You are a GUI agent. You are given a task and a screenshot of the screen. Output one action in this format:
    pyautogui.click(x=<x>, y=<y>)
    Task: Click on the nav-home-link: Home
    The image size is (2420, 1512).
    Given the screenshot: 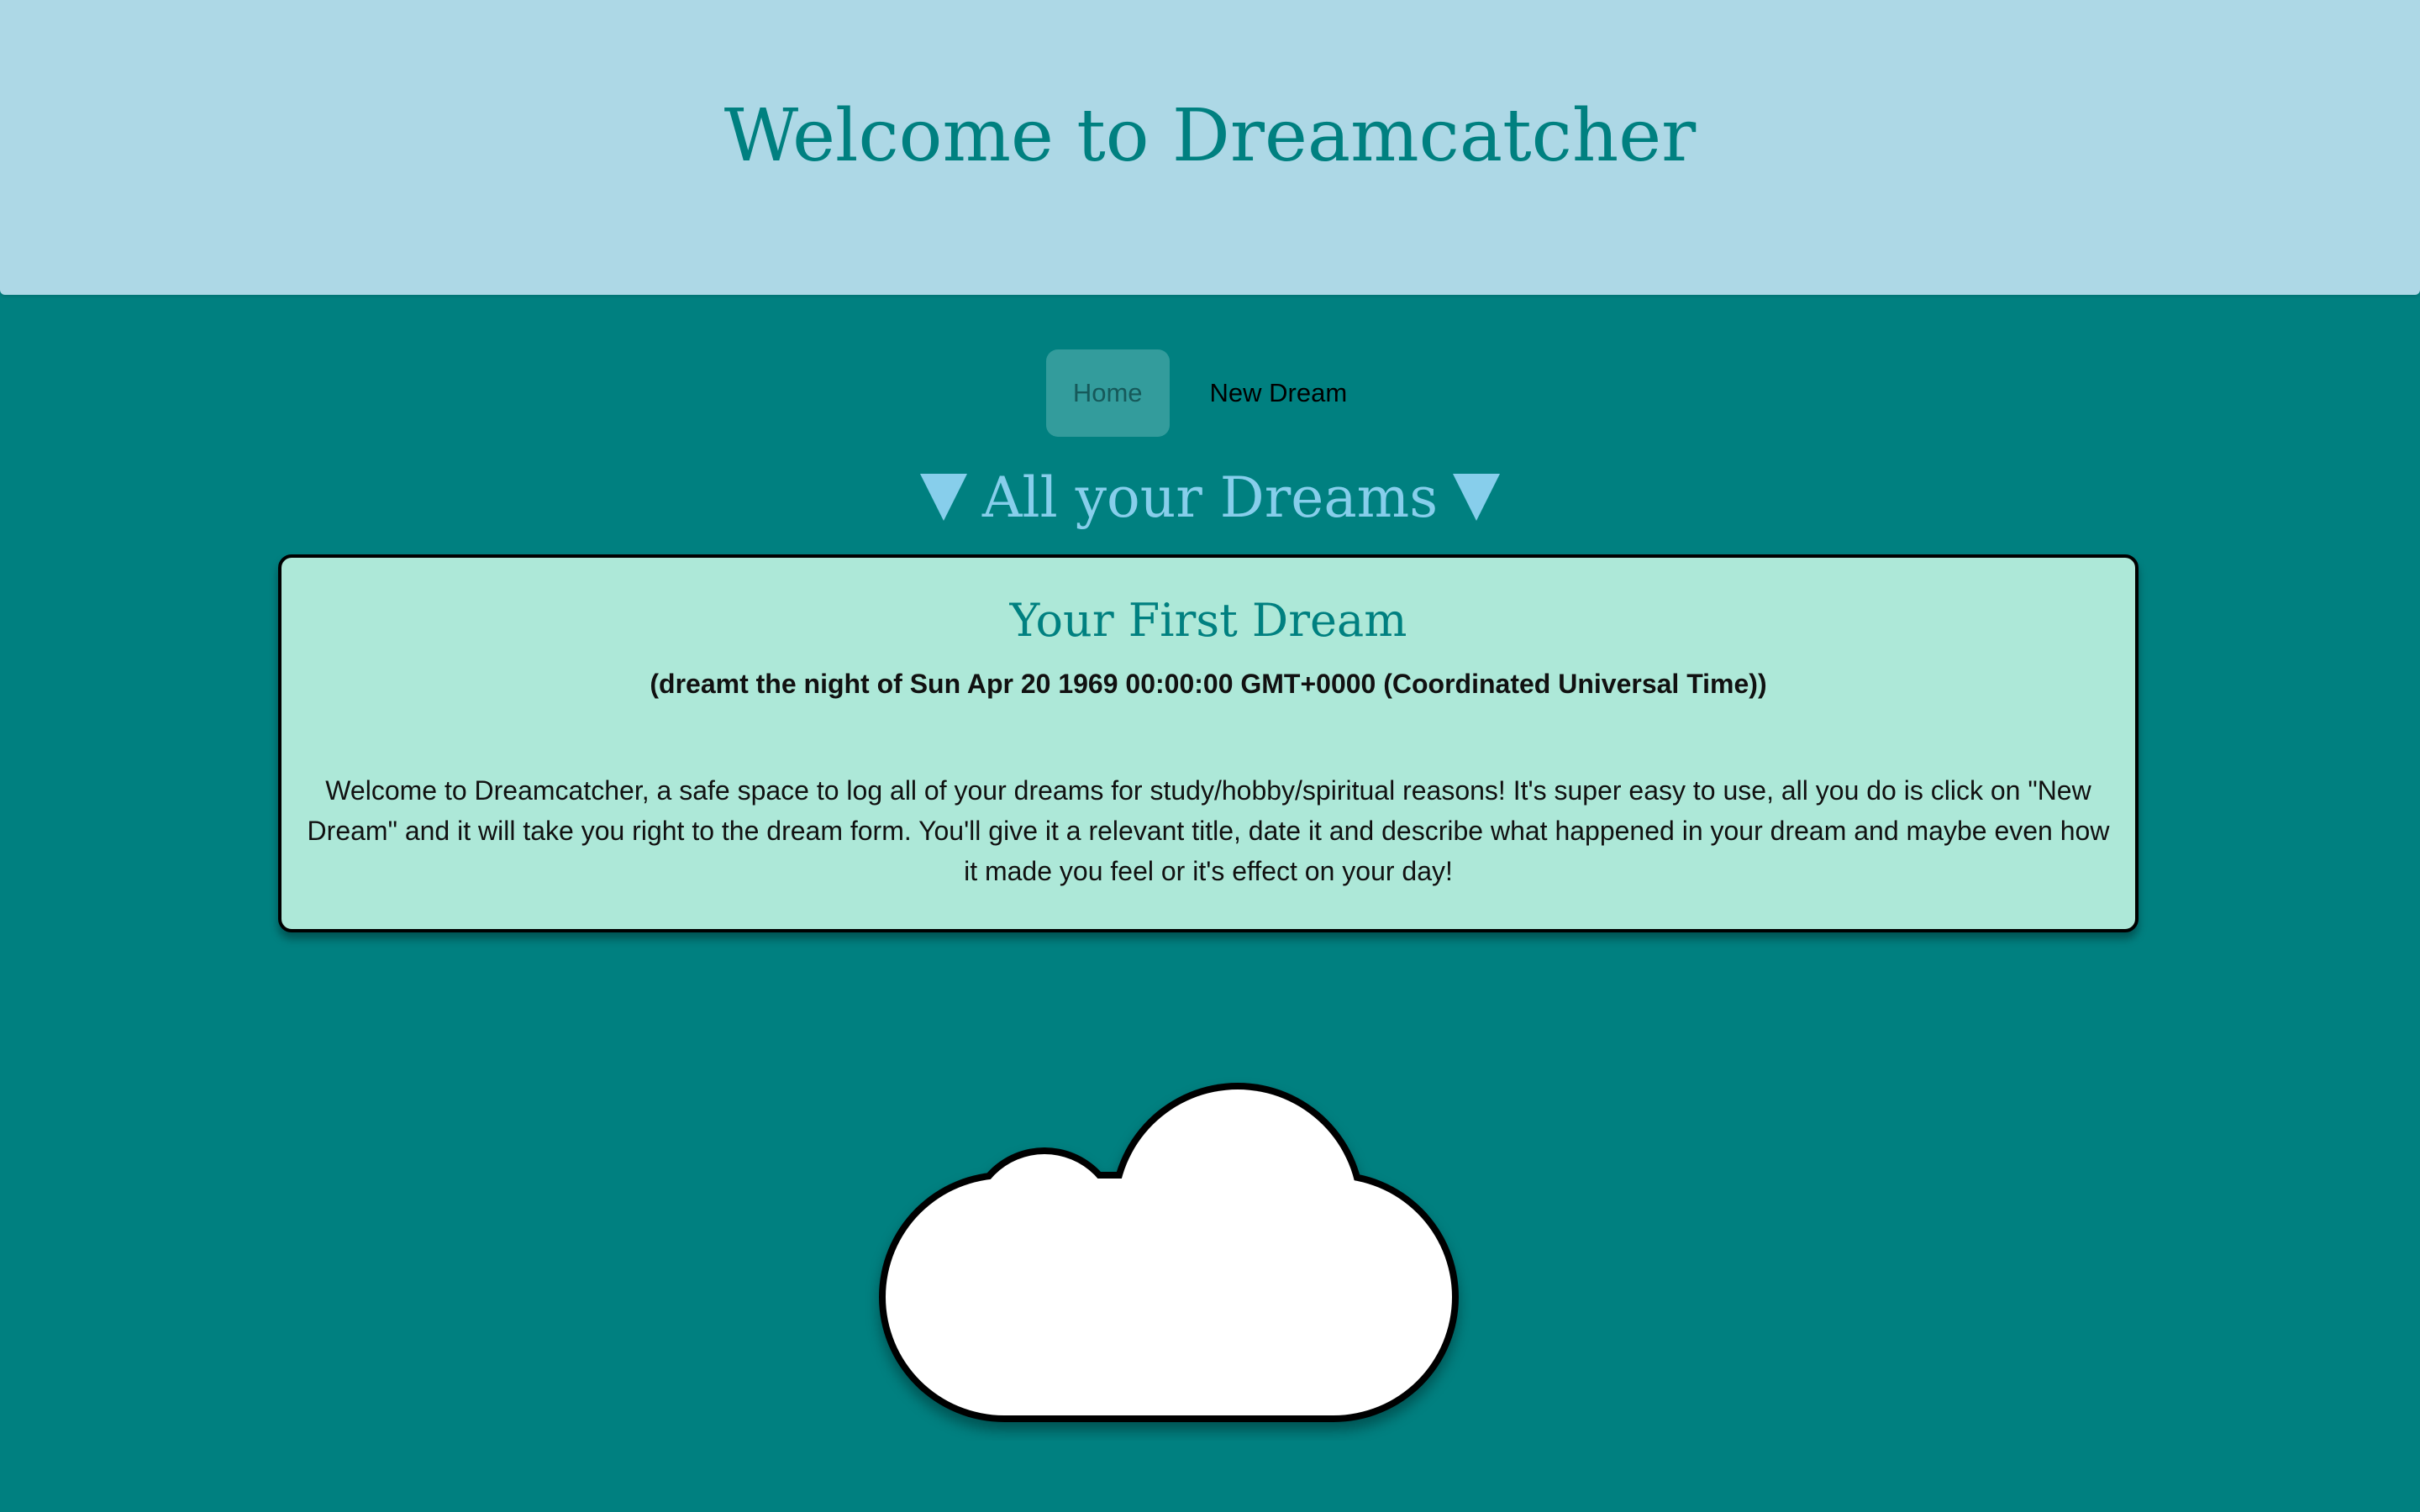 What is the action you would take?
    pyautogui.click(x=1107, y=393)
    